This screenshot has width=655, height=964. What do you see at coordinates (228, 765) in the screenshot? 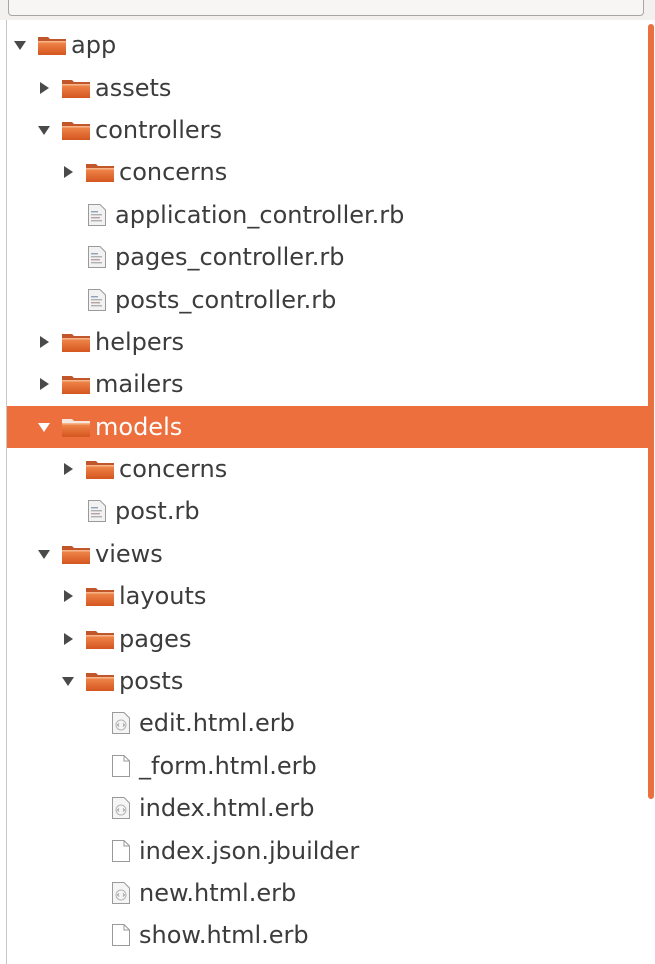
I see `tree-item-label: _form.html.erb` at bounding box center [228, 765].